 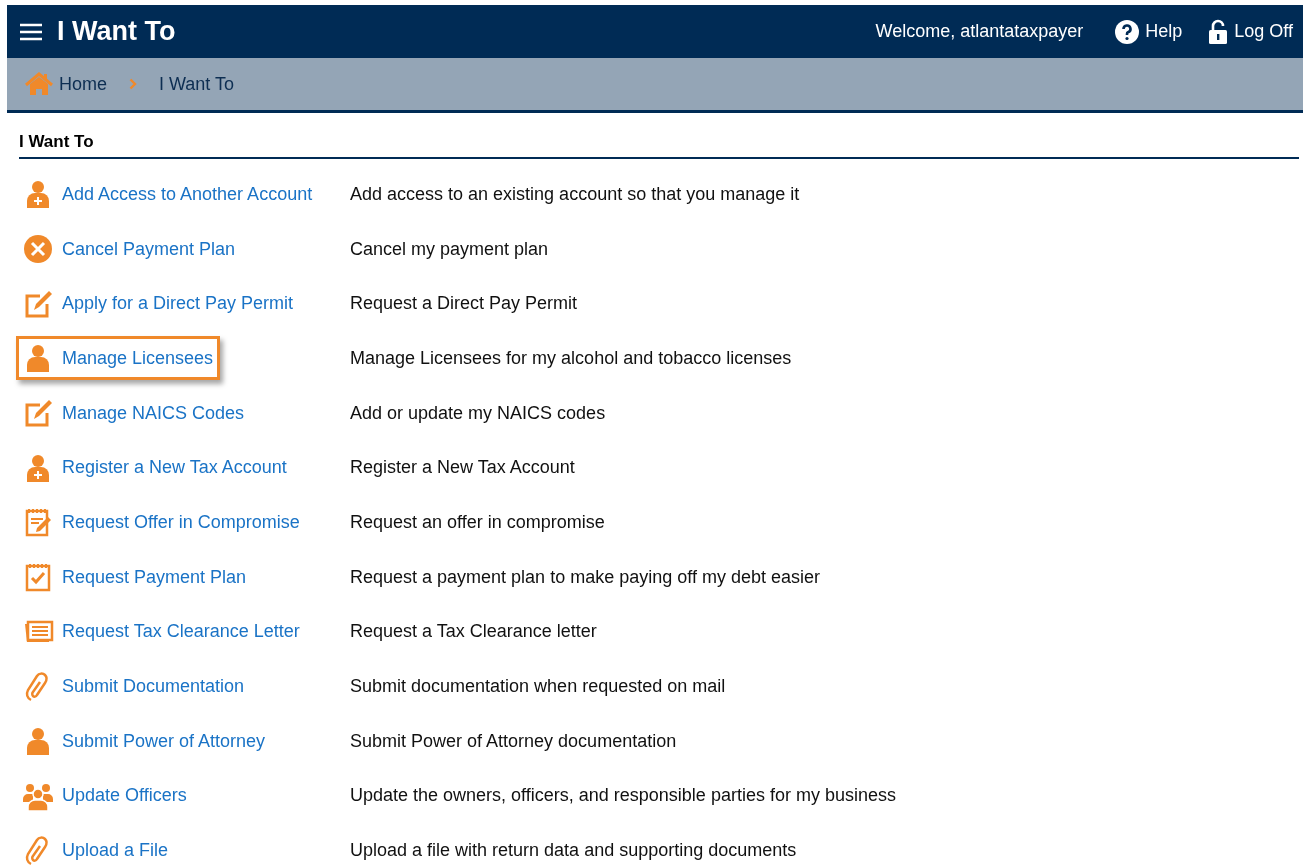 I want to click on section-heading: I Want To, so click(x=659, y=145).